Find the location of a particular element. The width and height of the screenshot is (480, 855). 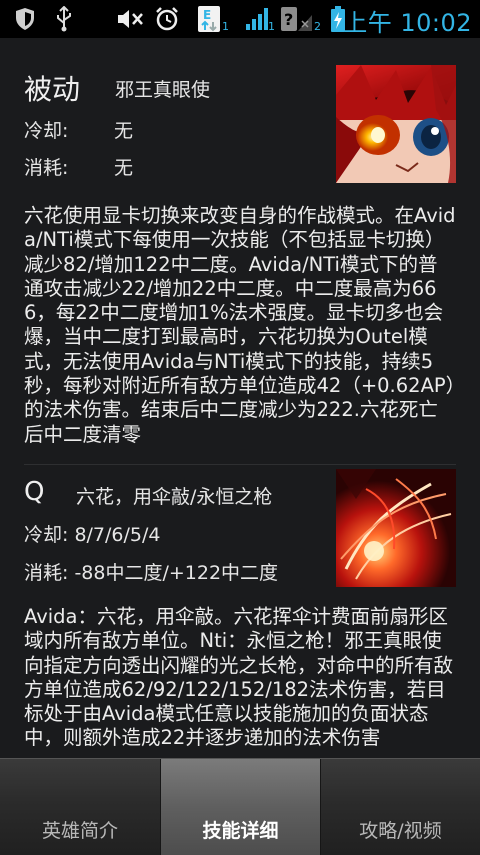

q-skill-cost: 消耗: -88中二度/+122中二度 is located at coordinates (151, 573).